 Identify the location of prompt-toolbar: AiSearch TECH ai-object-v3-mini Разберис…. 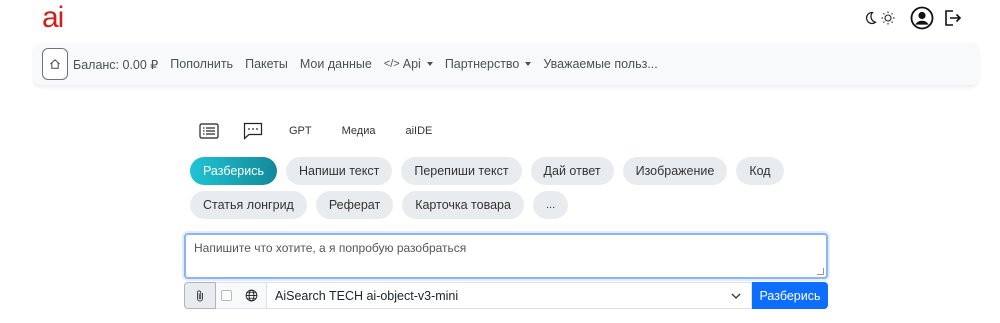
(506, 295).